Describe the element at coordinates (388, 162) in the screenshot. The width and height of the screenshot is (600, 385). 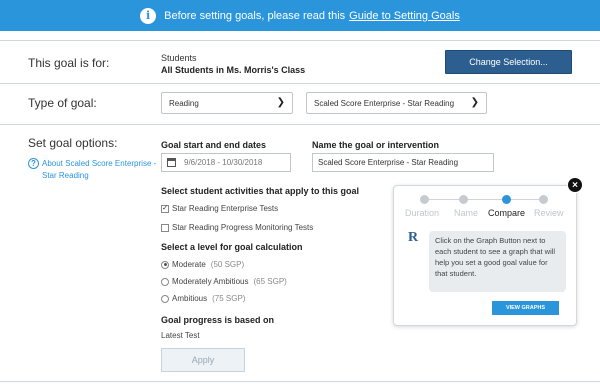
I see `goal-name-value: Scaled Score Enterprise - Star Reading` at that location.